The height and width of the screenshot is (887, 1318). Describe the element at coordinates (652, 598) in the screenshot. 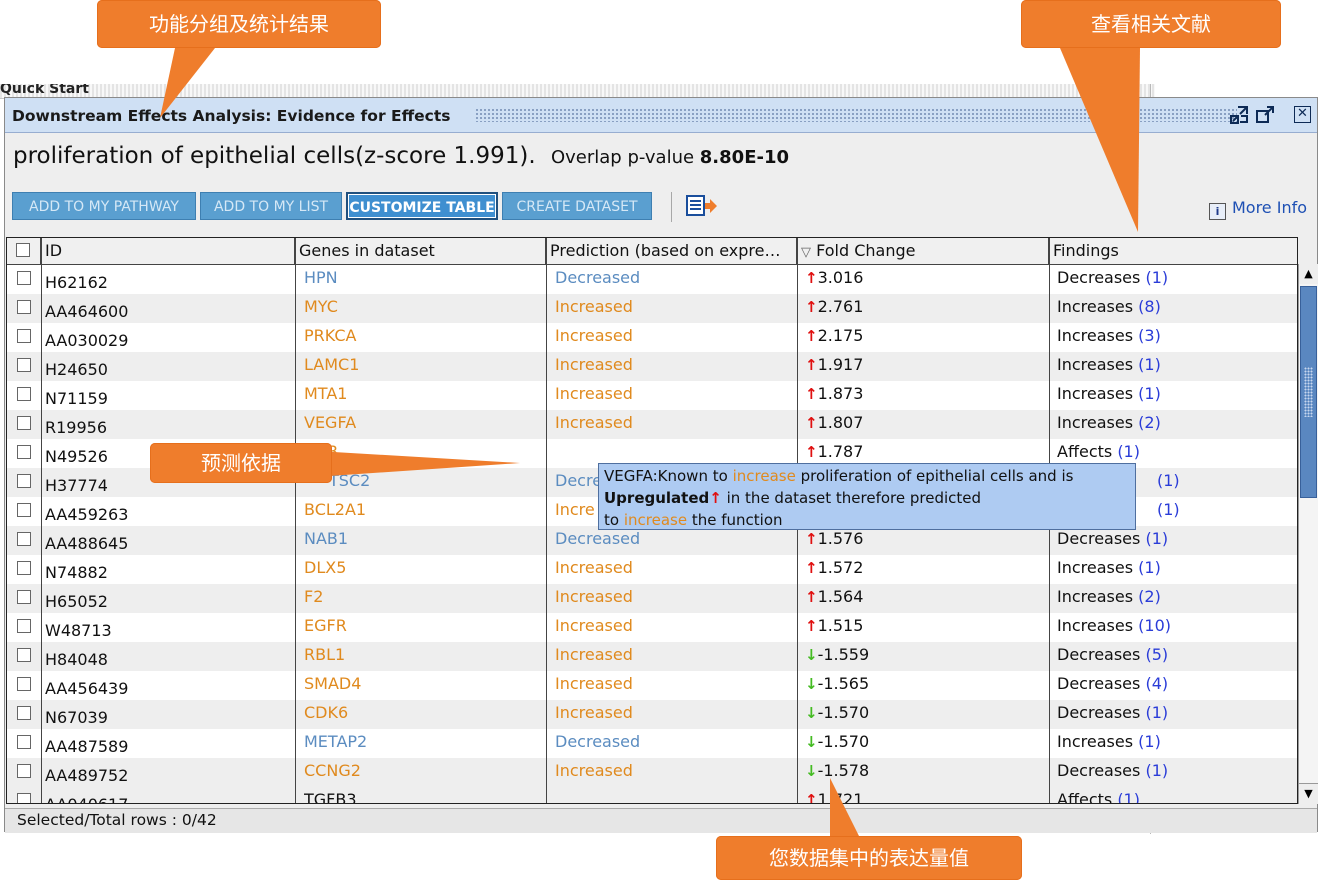

I see `table-row: H65052 F2 Increased ↑1.564 Increases (2)` at that location.